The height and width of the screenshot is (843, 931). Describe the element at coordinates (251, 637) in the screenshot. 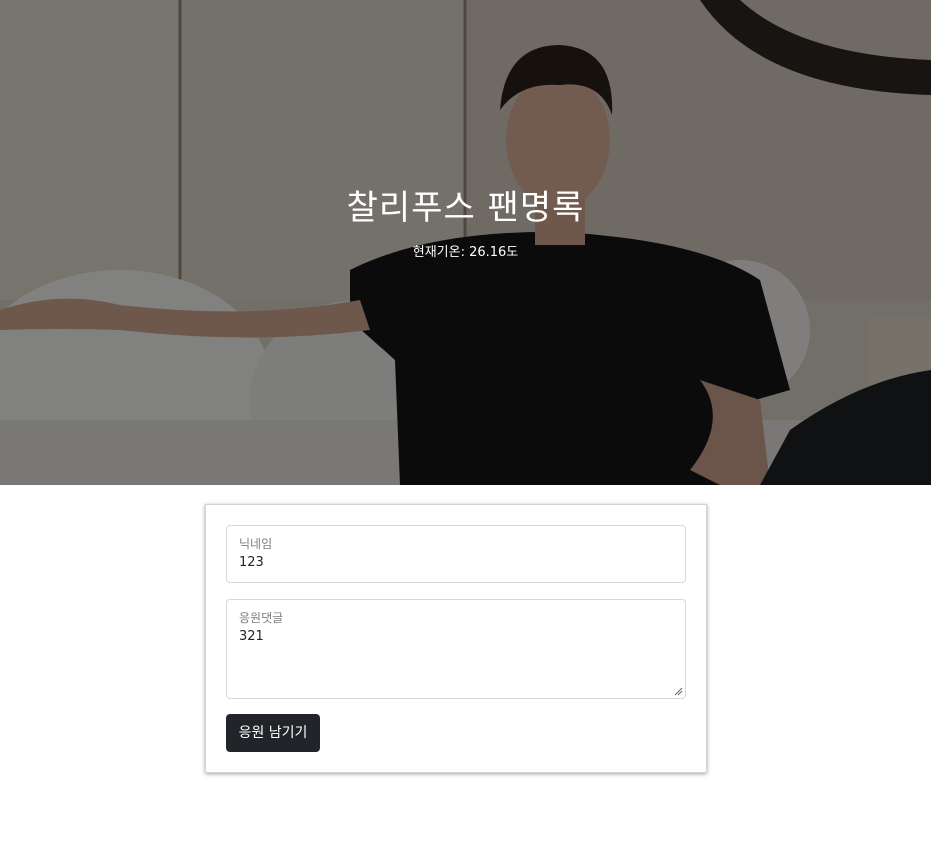

I see `comment-input: 321` at that location.